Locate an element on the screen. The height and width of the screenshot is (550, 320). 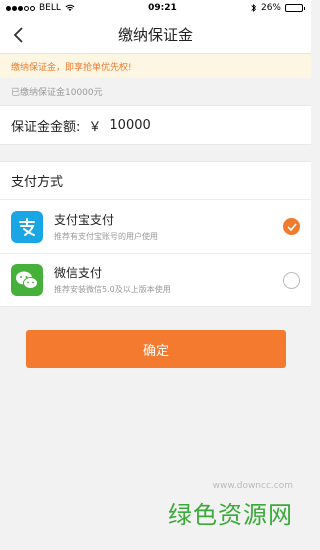
deposit-amount-label: 保证金金额: is located at coordinates (46, 127).